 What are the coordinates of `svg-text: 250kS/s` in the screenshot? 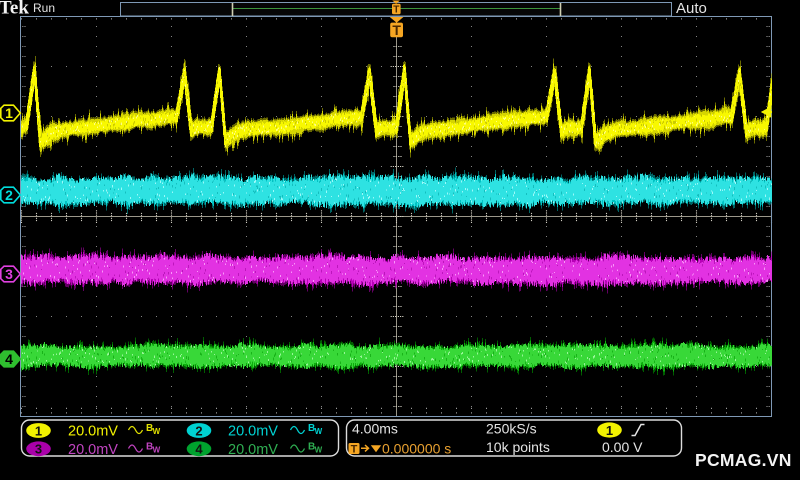 It's located at (511, 429).